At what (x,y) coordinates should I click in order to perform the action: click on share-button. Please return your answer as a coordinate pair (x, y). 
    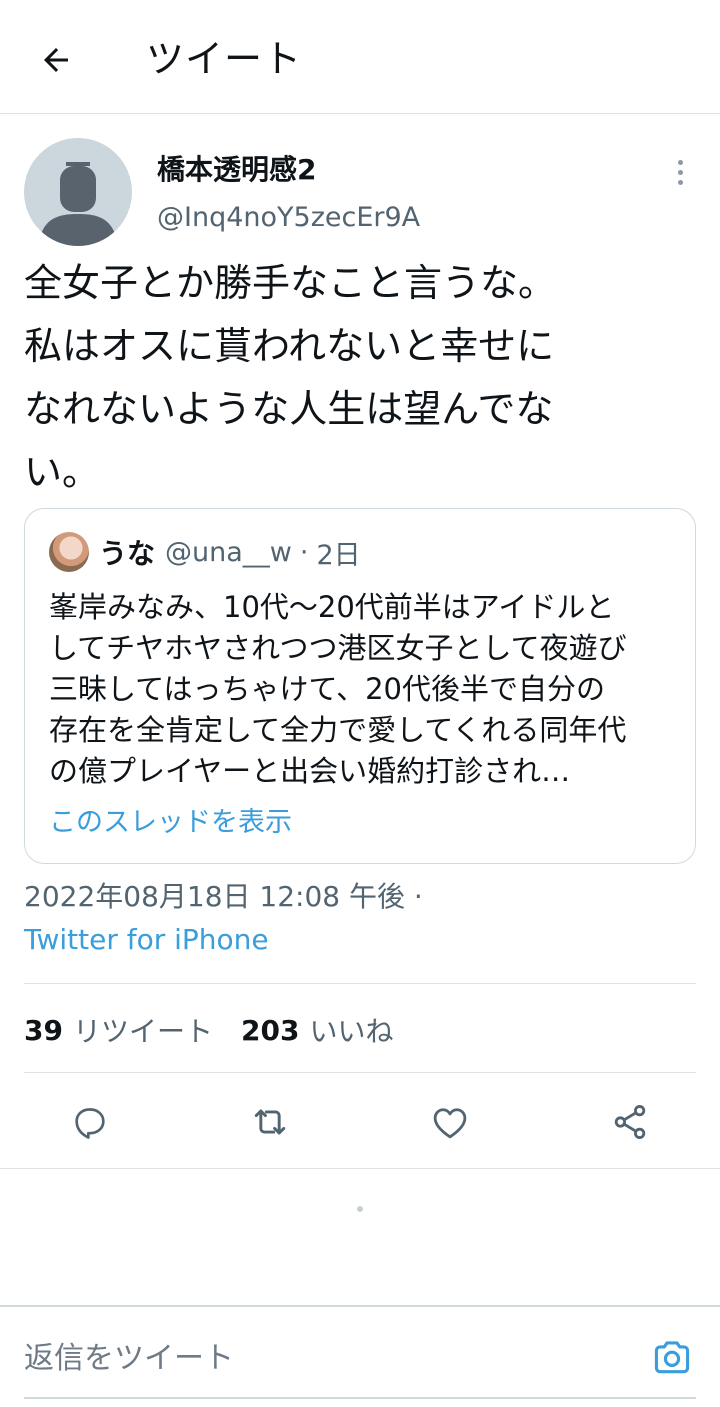
    Looking at the image, I should click on (630, 1122).